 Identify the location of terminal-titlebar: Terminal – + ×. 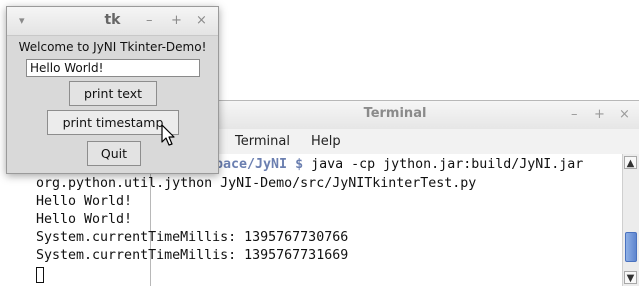
(395, 115).